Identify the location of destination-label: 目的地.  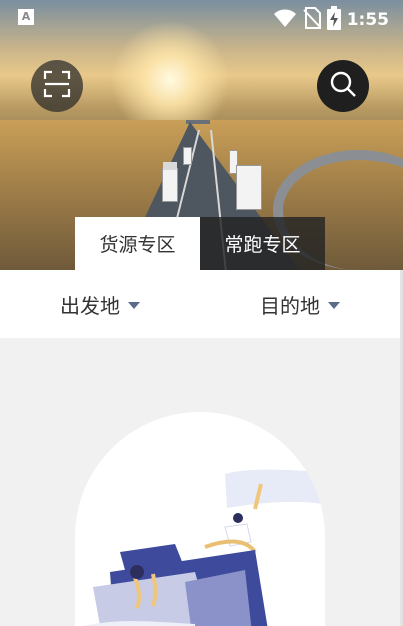
(290, 305).